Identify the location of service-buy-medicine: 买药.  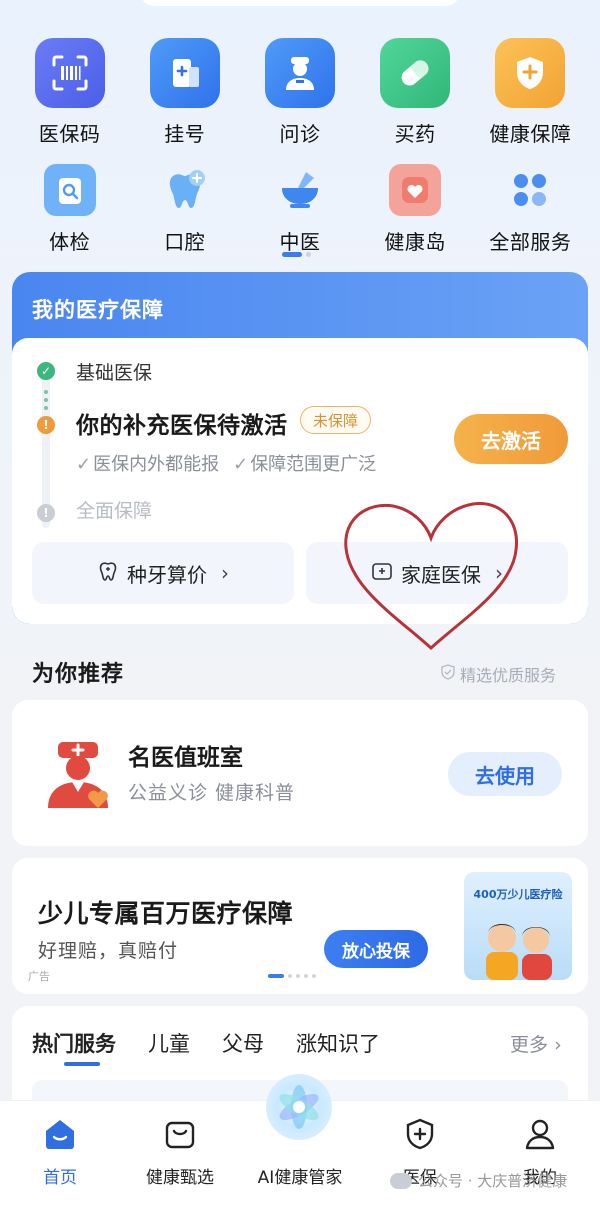
(415, 92).